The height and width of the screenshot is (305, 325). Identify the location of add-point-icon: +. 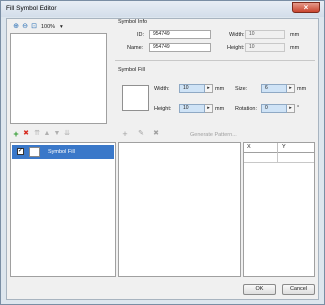
(125, 134).